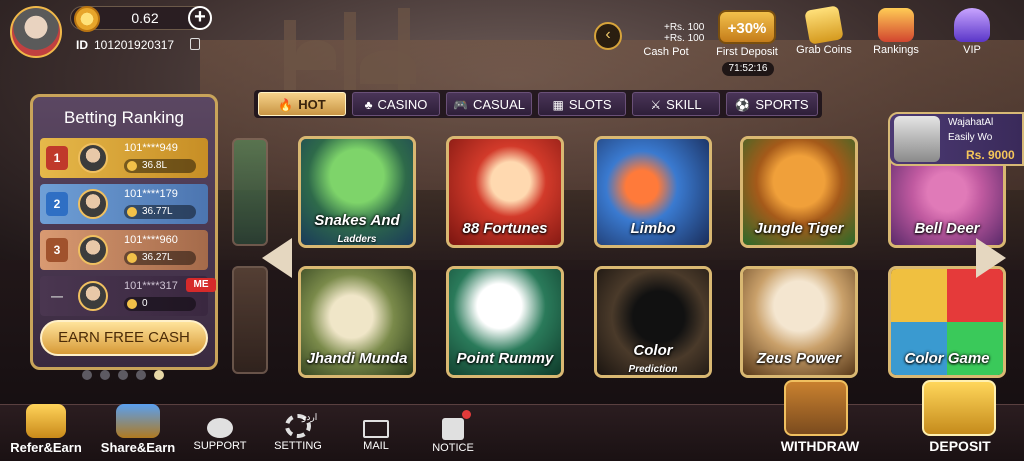 This screenshot has height=461, width=1024. I want to click on deposit-button: DEPOSIT, so click(960, 446).